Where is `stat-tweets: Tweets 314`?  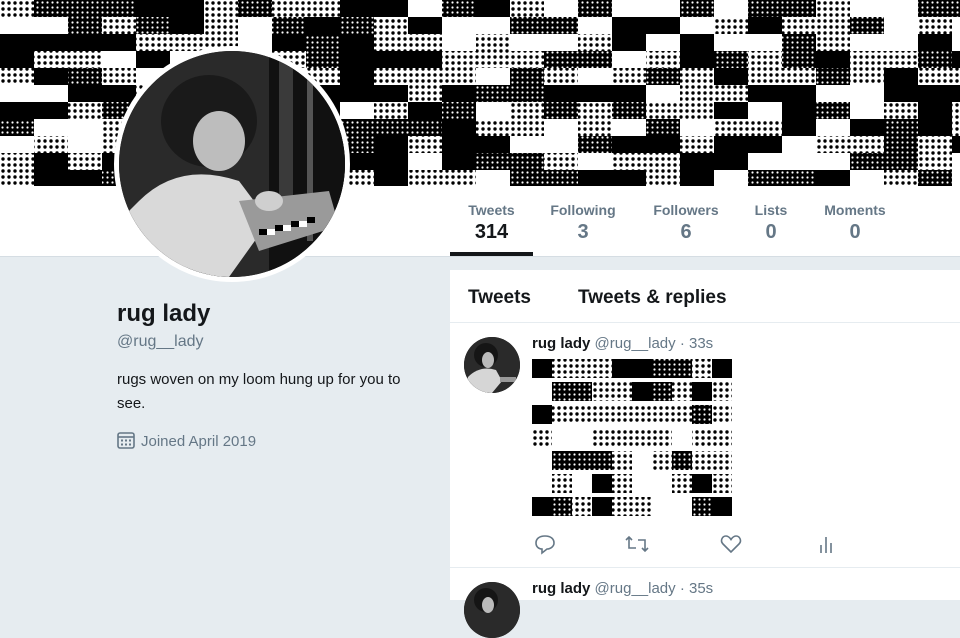
stat-tweets: Tweets 314 is located at coordinates (491, 221).